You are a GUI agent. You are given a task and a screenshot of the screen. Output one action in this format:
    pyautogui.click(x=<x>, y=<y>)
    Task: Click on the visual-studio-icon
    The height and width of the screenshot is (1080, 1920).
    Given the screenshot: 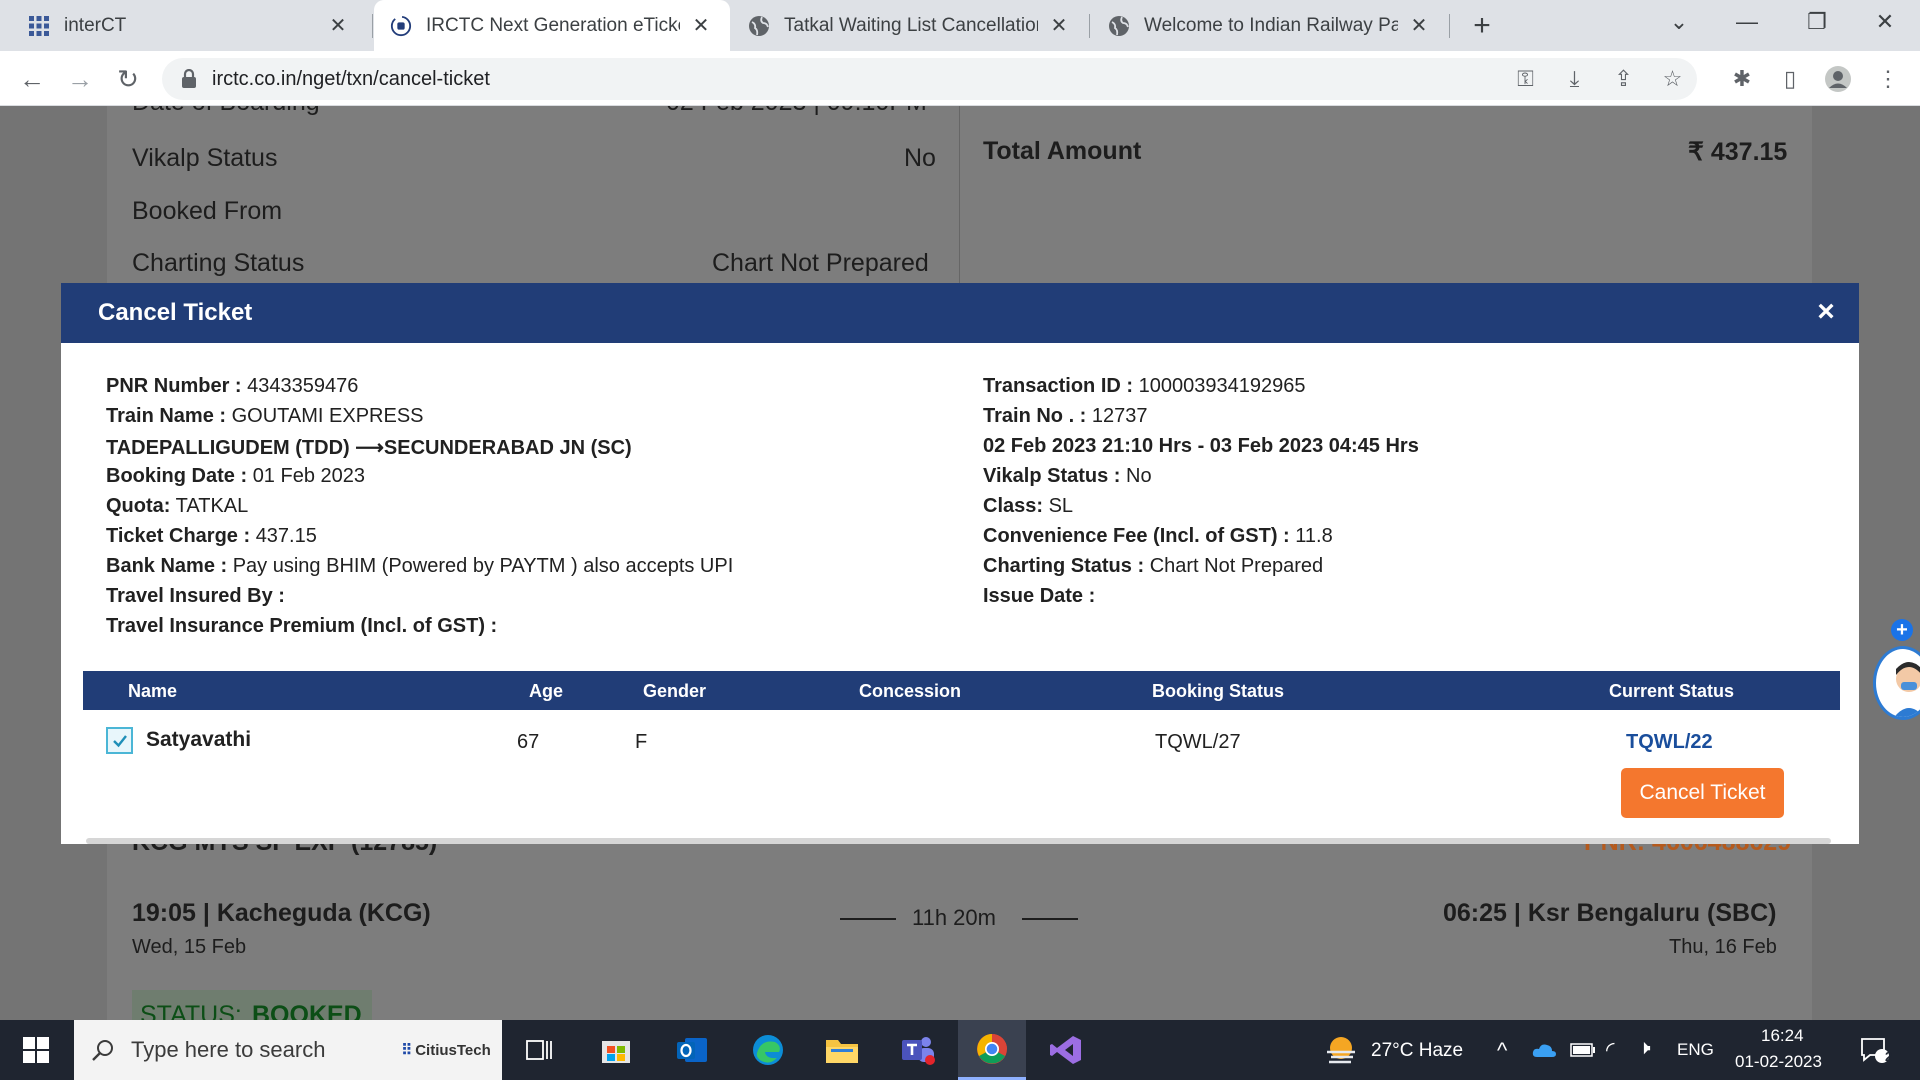 What is the action you would take?
    pyautogui.click(x=1066, y=1050)
    